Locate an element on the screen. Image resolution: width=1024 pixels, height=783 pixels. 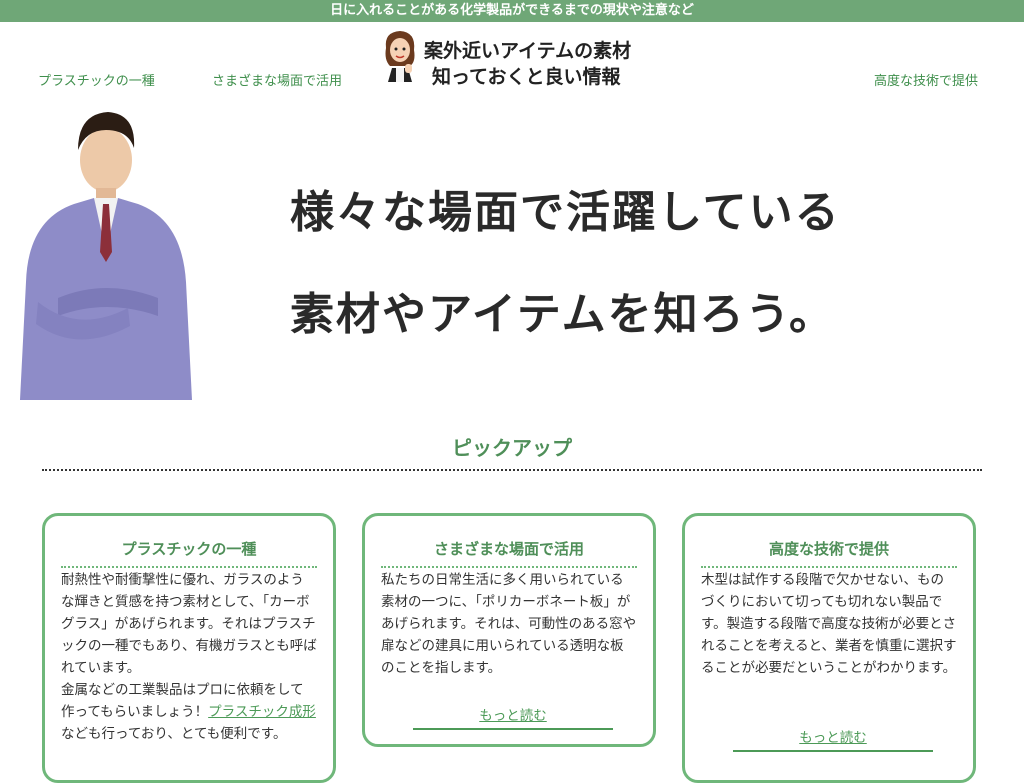
site-tagline: 日に入れることがある化学製品ができるまでの現状や注意など is located at coordinates (512, 10).